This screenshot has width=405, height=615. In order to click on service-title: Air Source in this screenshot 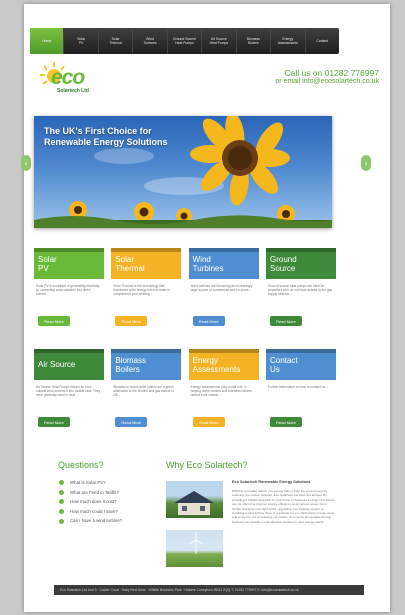, I will do `click(69, 364)`.